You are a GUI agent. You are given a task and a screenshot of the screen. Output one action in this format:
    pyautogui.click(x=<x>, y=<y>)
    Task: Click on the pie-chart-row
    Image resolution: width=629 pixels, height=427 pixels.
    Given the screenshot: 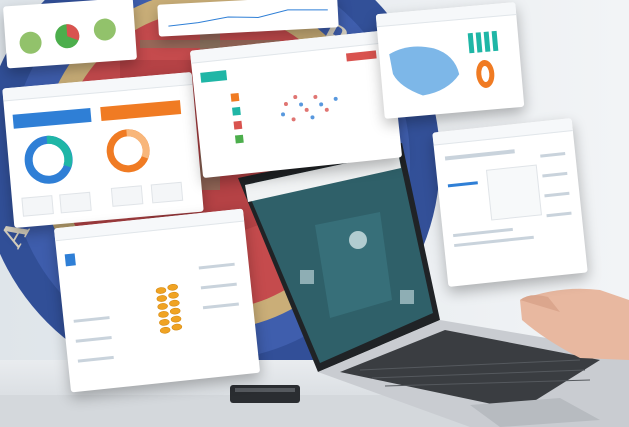 What is the action you would take?
    pyautogui.click(x=67, y=36)
    